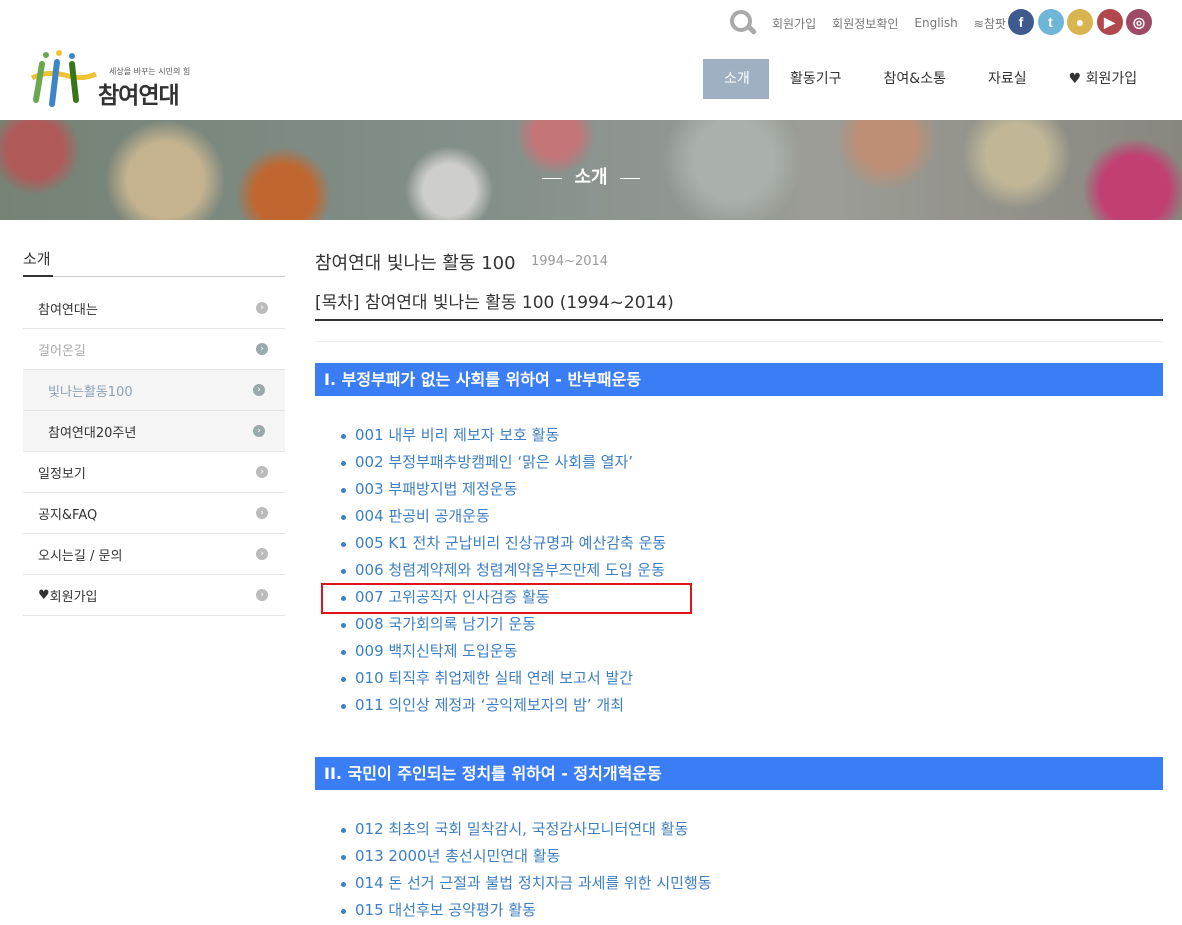 The image size is (1182, 925). I want to click on sidebar-item: 참여연대는 ›, so click(154, 308).